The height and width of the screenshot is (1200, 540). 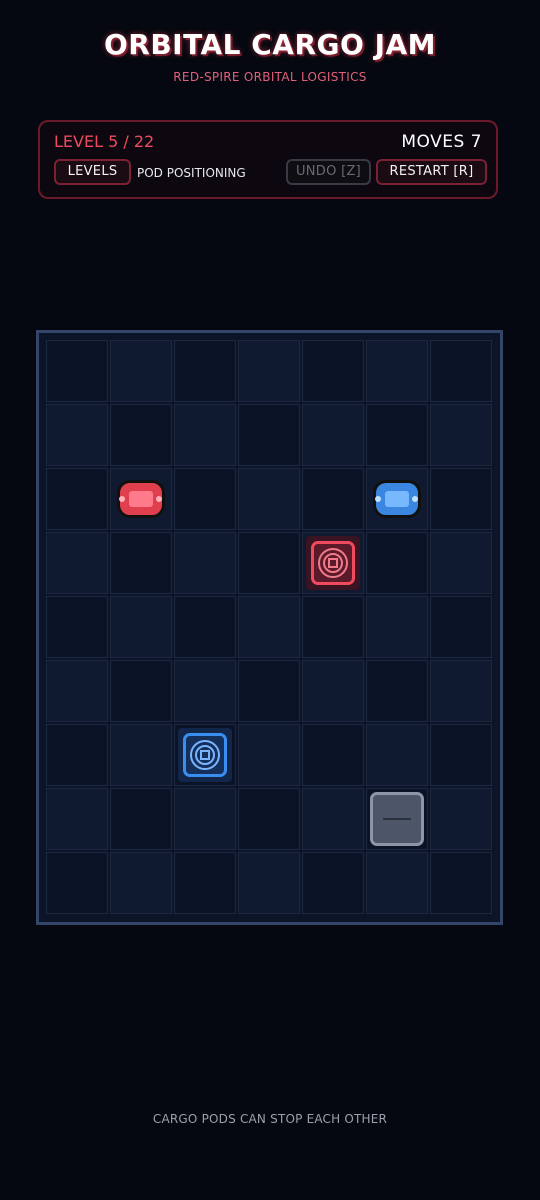 What do you see at coordinates (191, 173) in the screenshot?
I see `puzzle-name: POD POSITIONING` at bounding box center [191, 173].